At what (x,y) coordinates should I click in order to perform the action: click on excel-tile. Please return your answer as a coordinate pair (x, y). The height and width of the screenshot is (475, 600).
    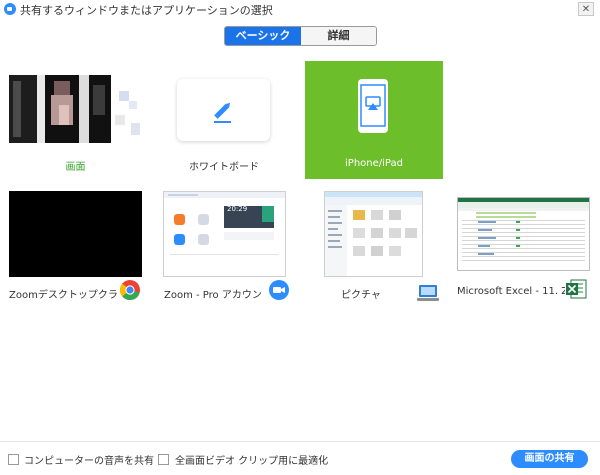
    Looking at the image, I should click on (523, 234).